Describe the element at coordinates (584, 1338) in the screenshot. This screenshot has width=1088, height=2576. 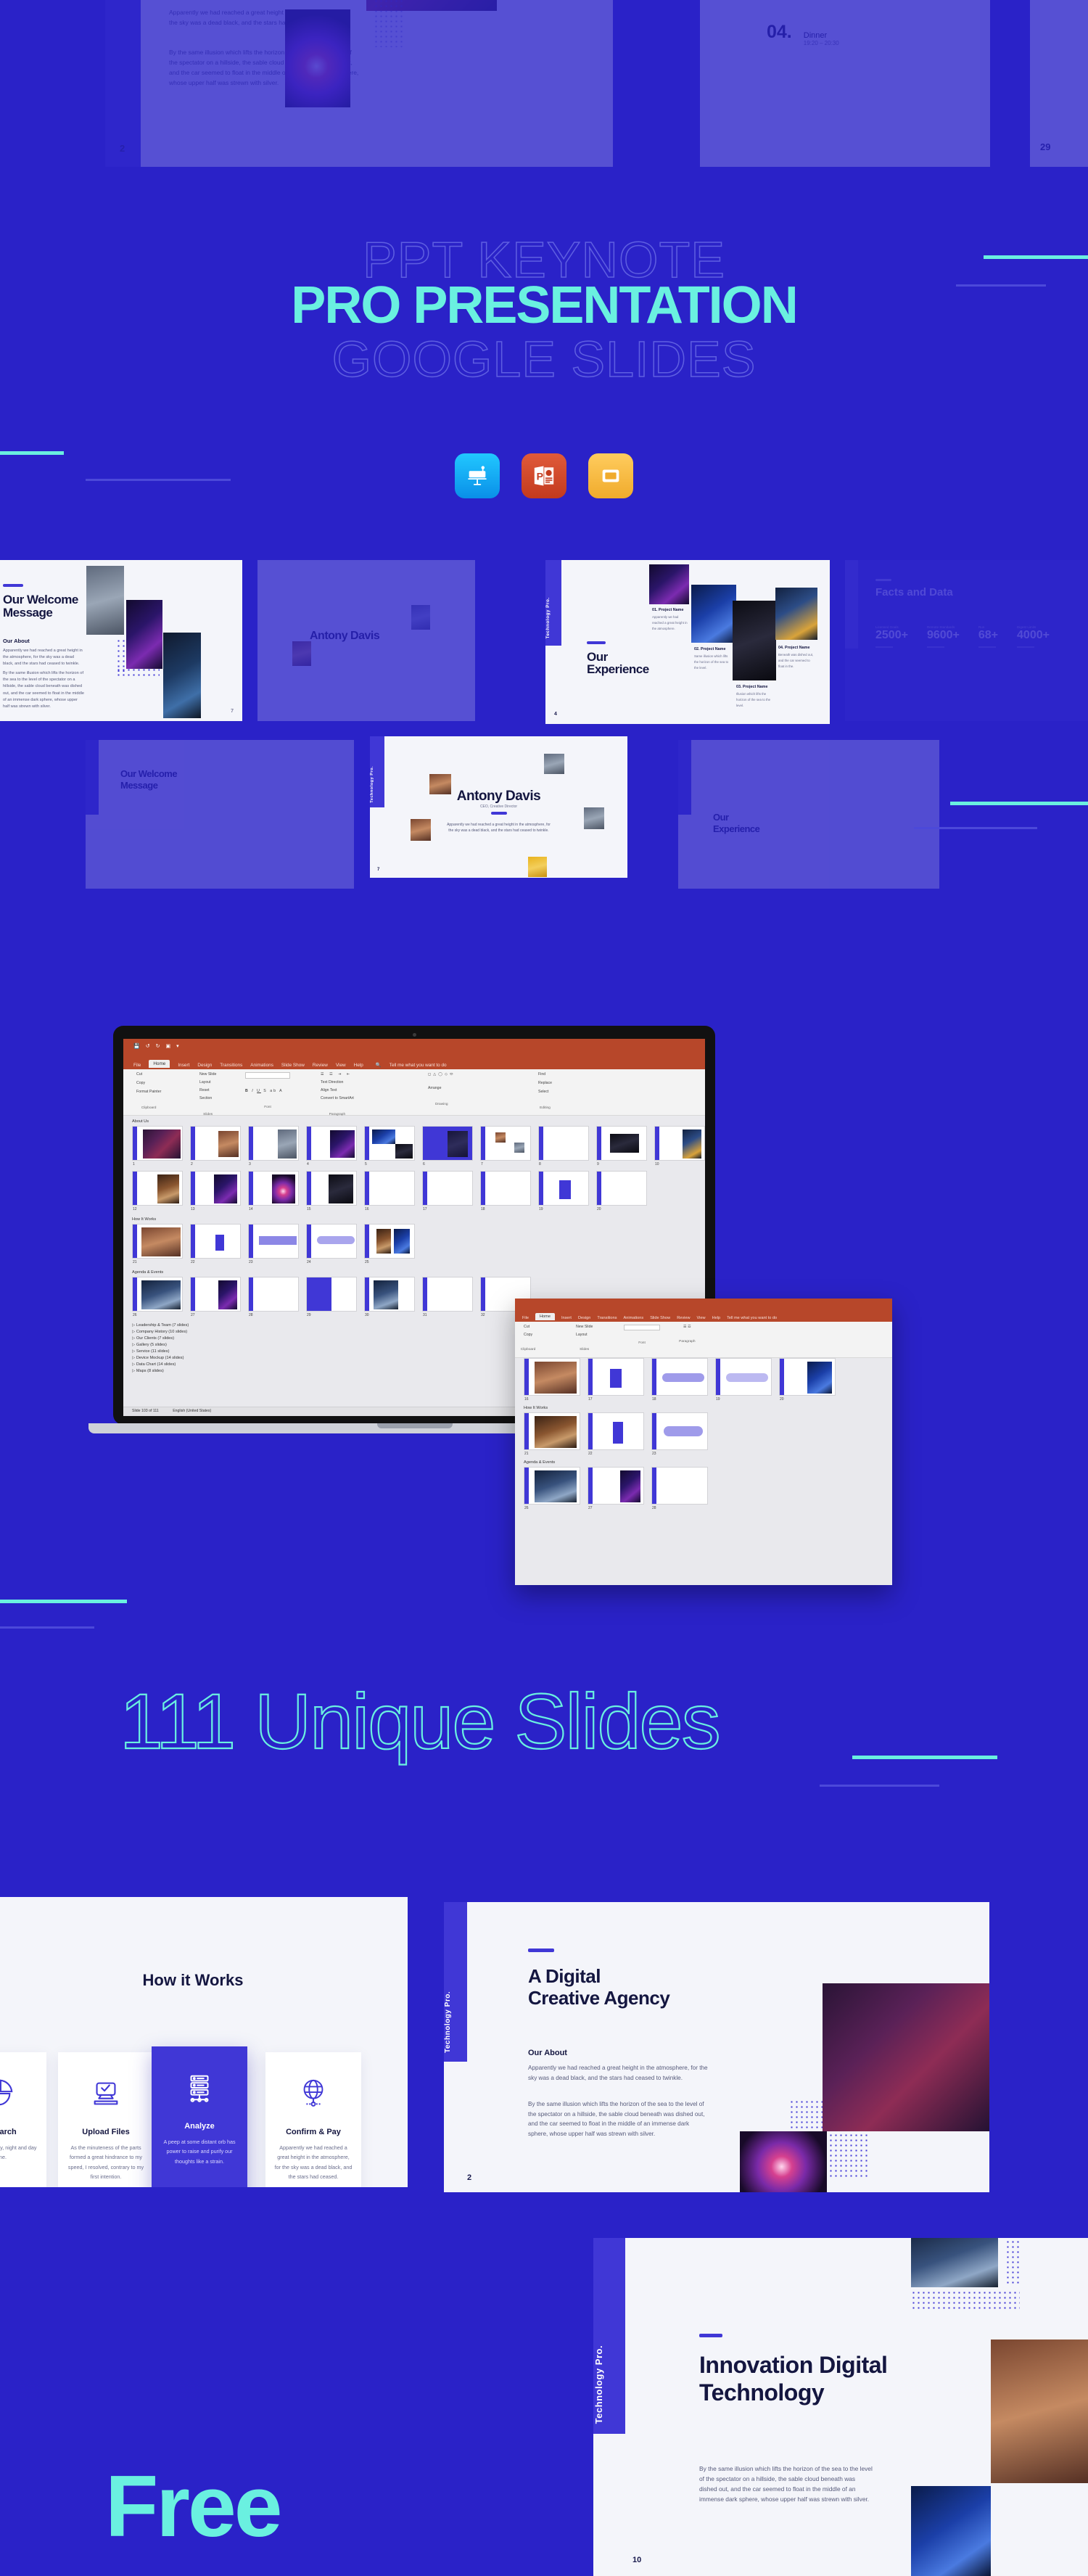
I see `ribbon-group-slides: New Slide Layout Slides` at that location.